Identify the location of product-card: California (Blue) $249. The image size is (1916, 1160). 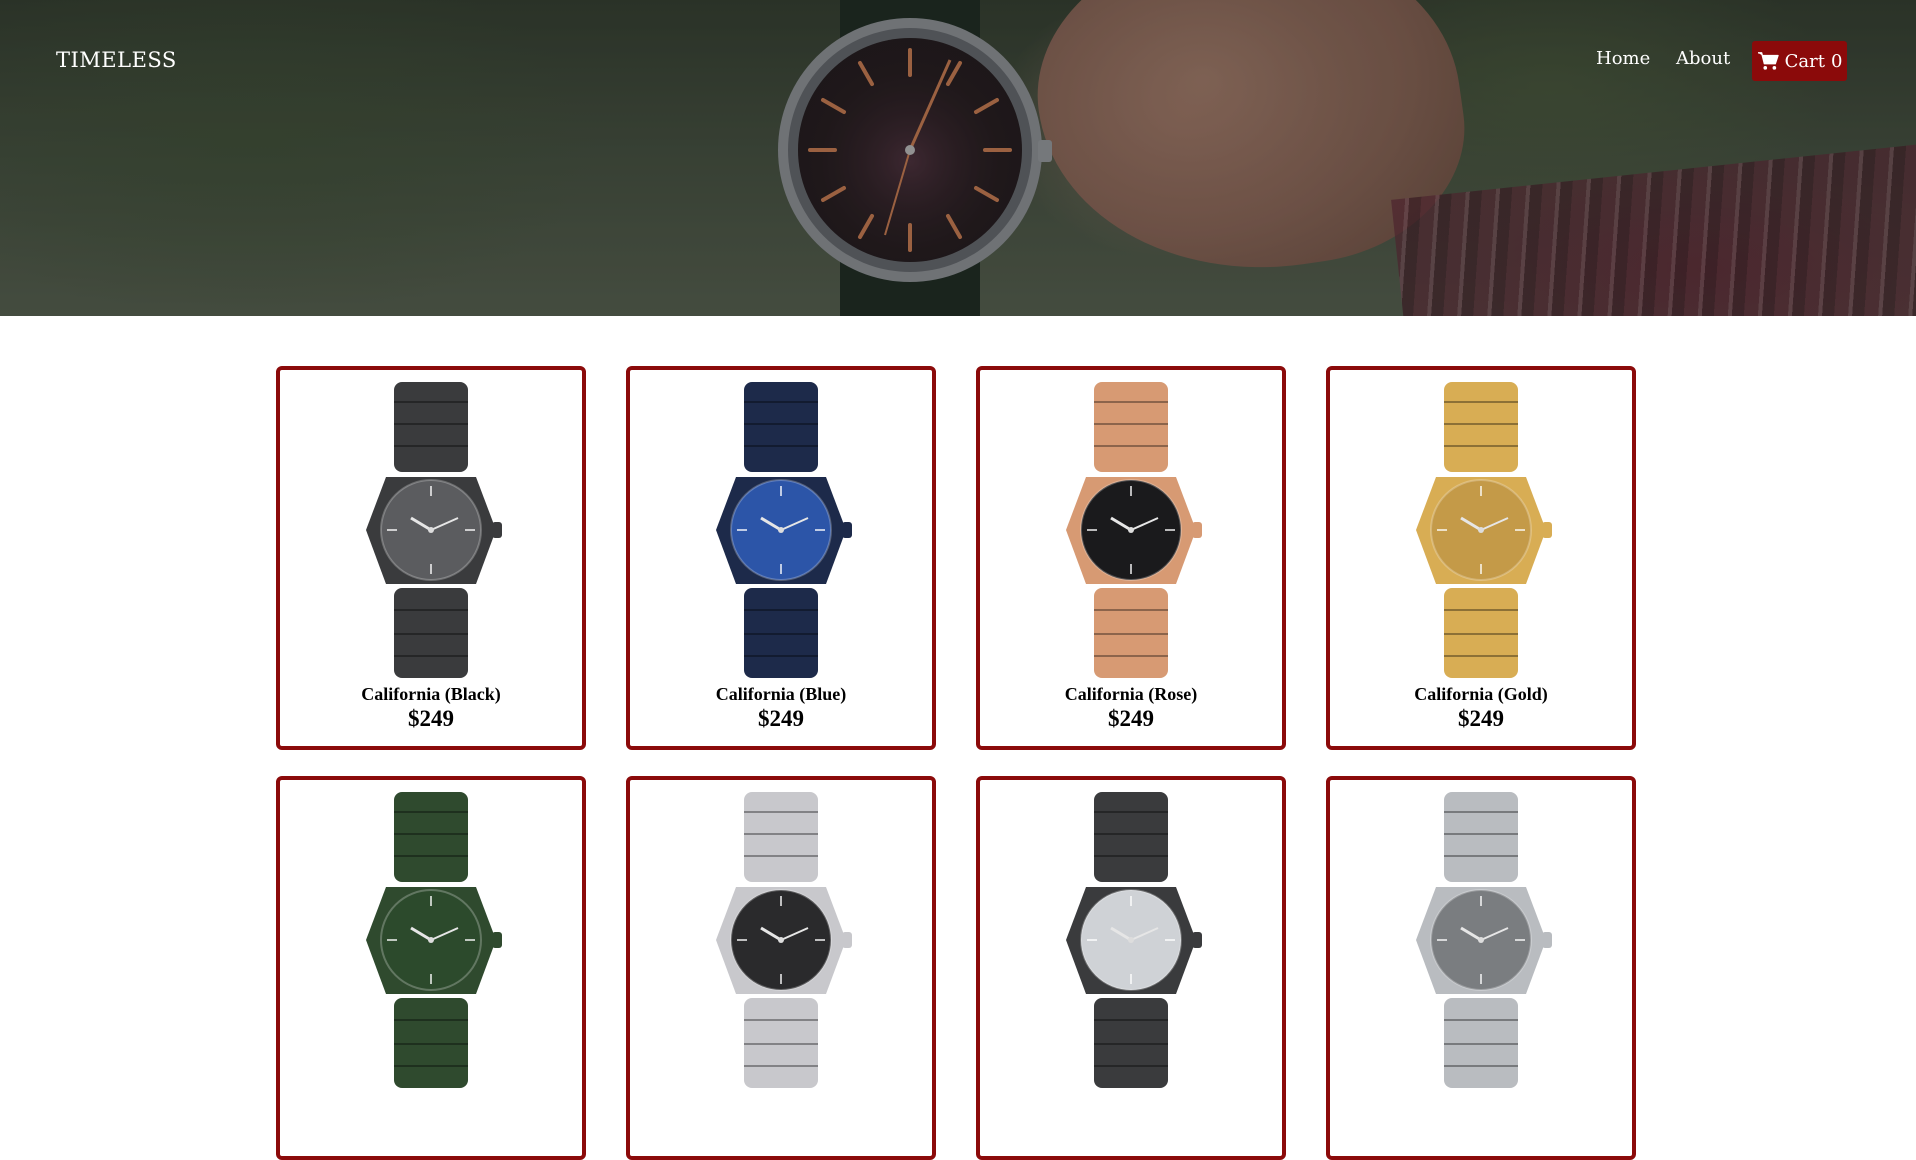
(781, 558).